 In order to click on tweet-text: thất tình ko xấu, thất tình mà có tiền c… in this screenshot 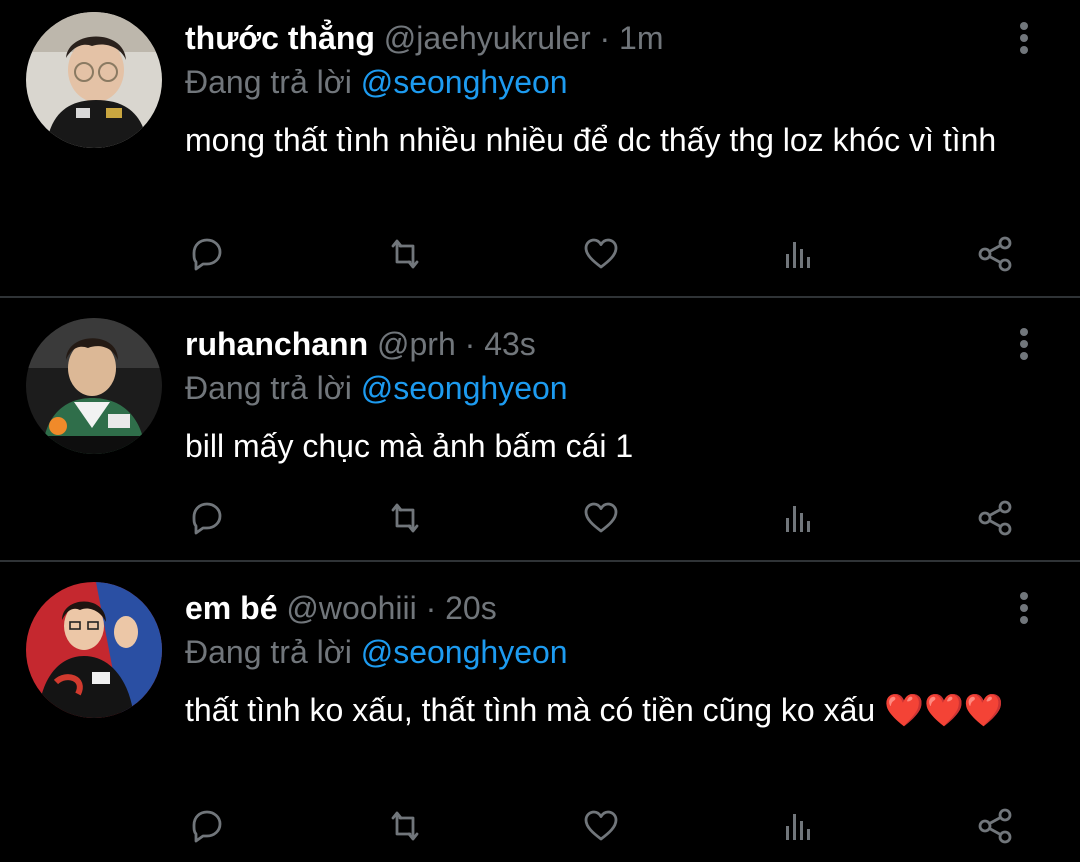, I will do `click(620, 710)`.